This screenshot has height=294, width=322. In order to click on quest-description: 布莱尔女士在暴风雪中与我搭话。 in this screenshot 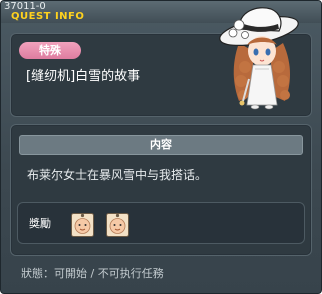, I will do `click(117, 175)`.